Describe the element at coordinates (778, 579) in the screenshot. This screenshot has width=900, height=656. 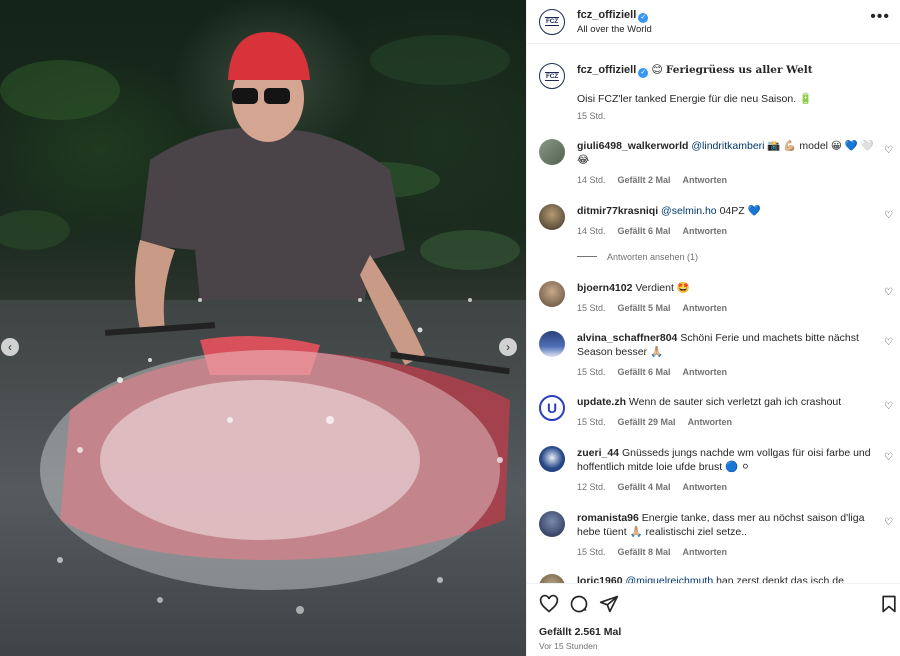
I see `comment-text: han zerst denkt das isch de` at that location.